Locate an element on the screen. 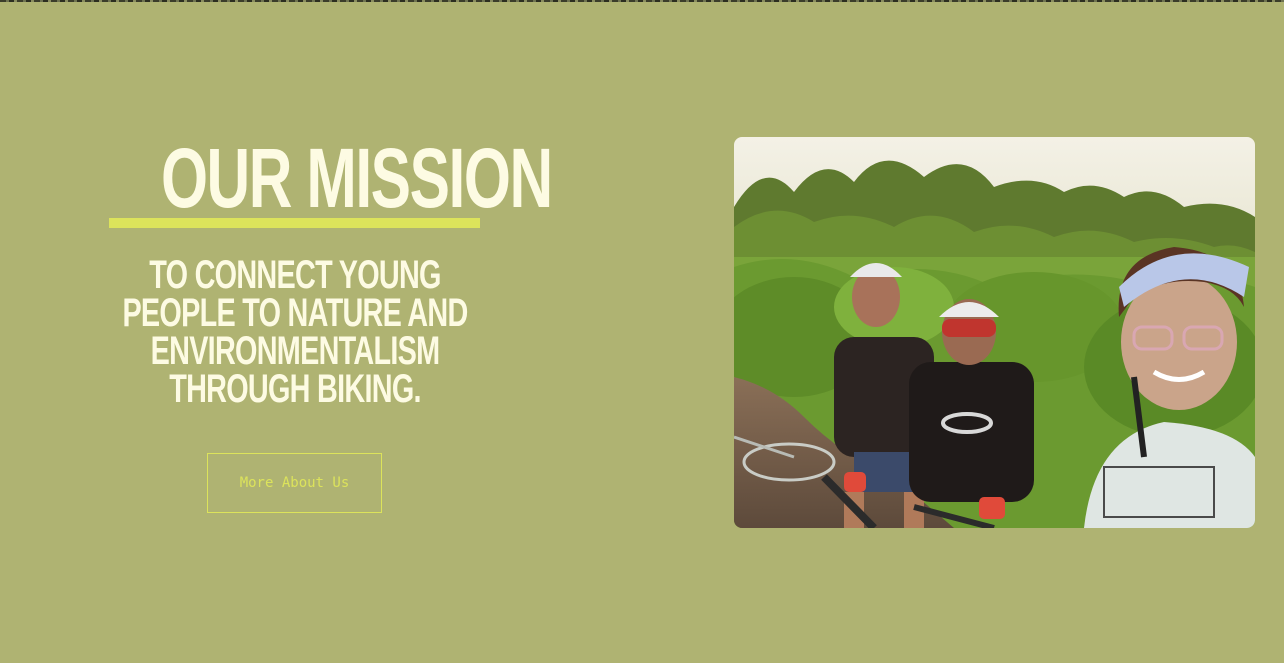 This screenshot has height=663, width=1284. heading-underline is located at coordinates (294, 223).